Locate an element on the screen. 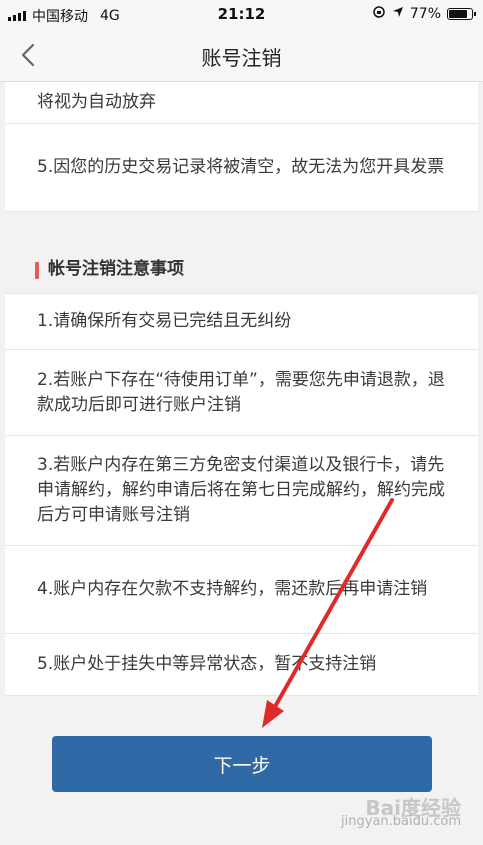 Image resolution: width=483 pixels, height=845 pixels. list-item-text: 4.账户内存在欠款不支持解约，需还款后再申请注销 is located at coordinates (232, 589).